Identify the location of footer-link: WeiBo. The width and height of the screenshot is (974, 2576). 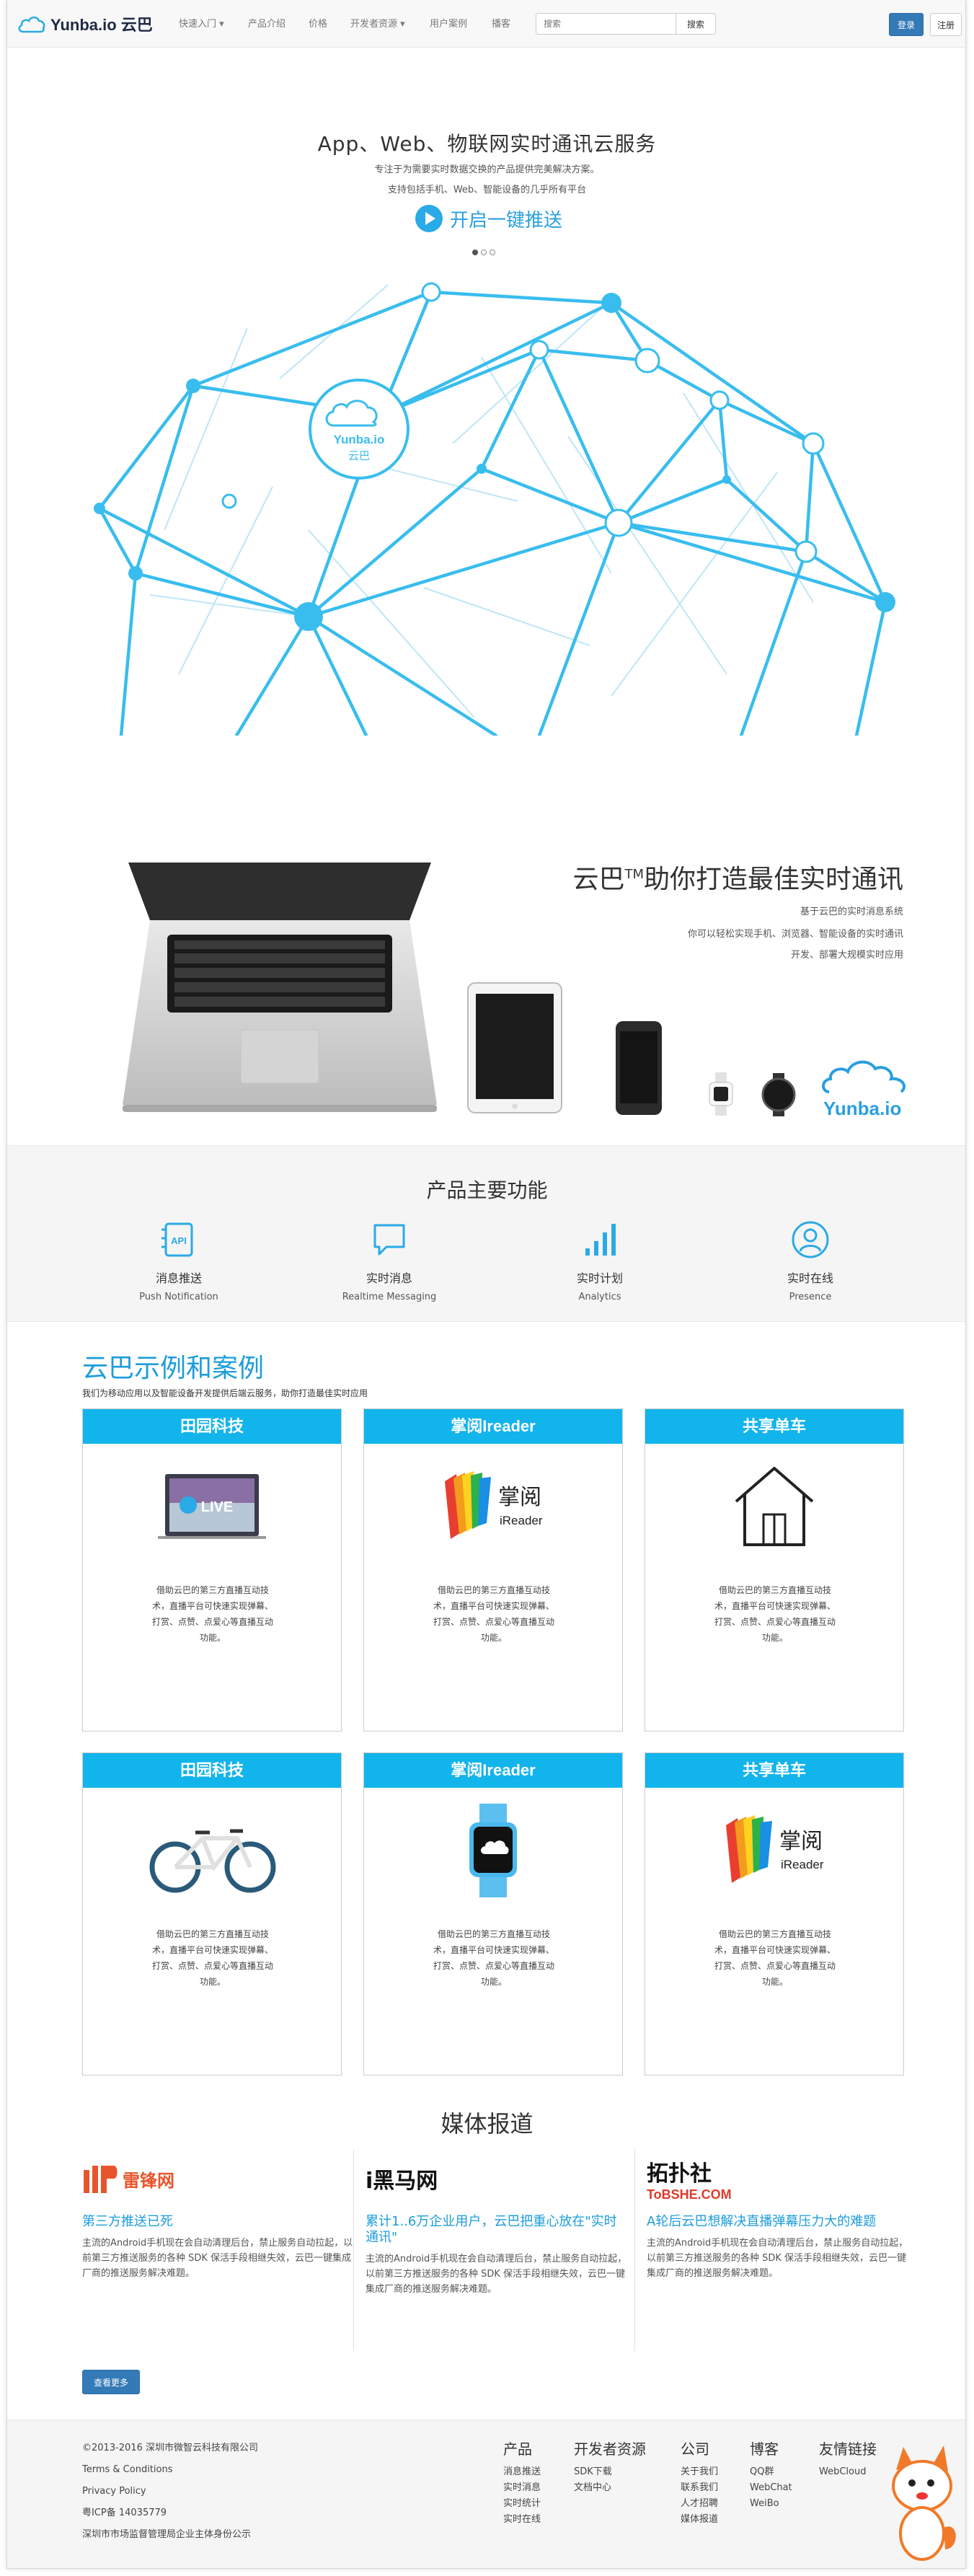
(771, 2504).